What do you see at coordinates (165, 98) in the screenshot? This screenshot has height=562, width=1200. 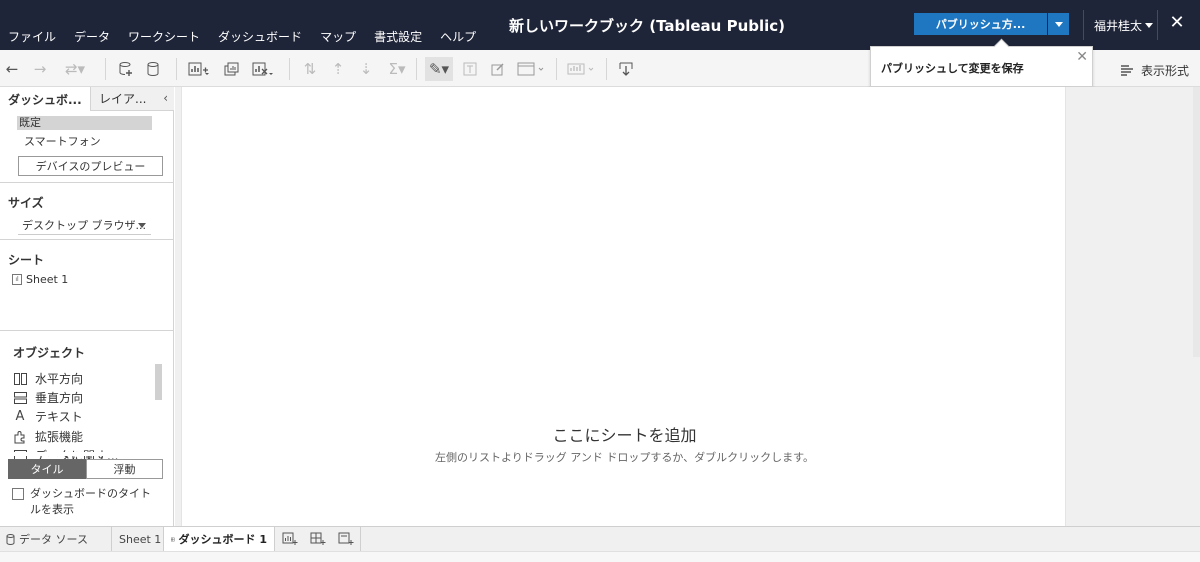 I see `chevron-left-icon: ‹` at bounding box center [165, 98].